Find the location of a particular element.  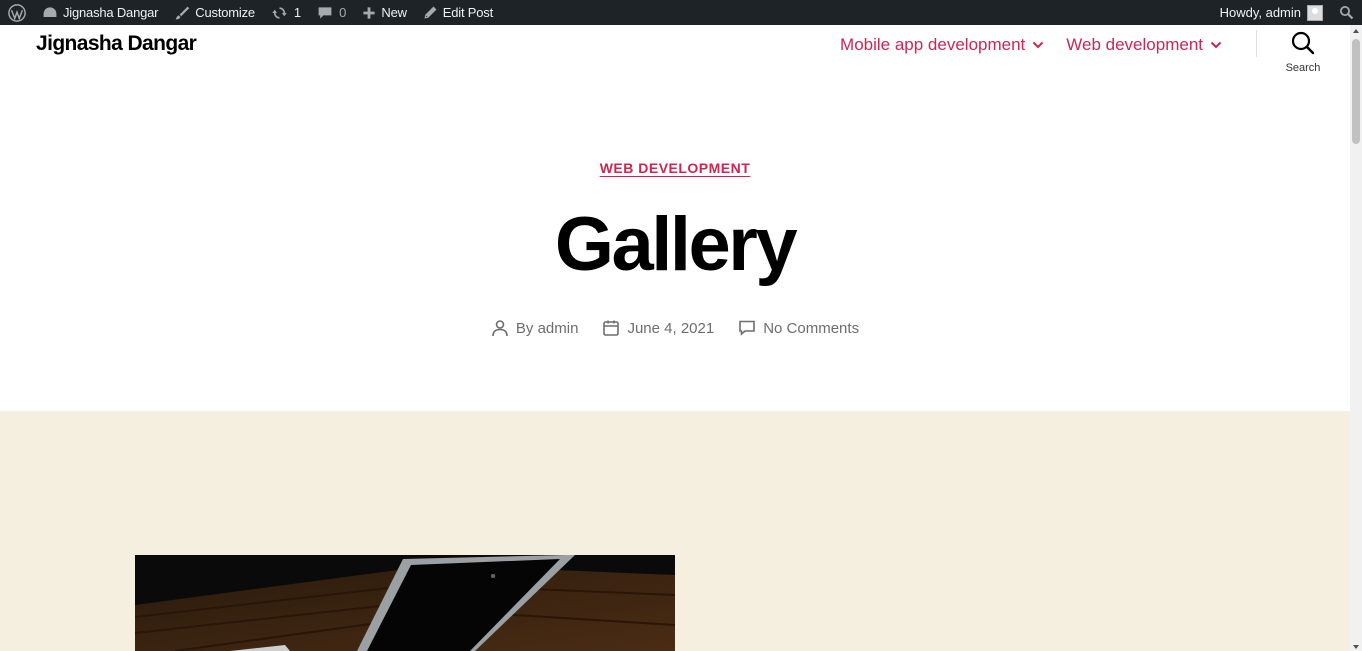

comments-button: 0 is located at coordinates (331, 12).